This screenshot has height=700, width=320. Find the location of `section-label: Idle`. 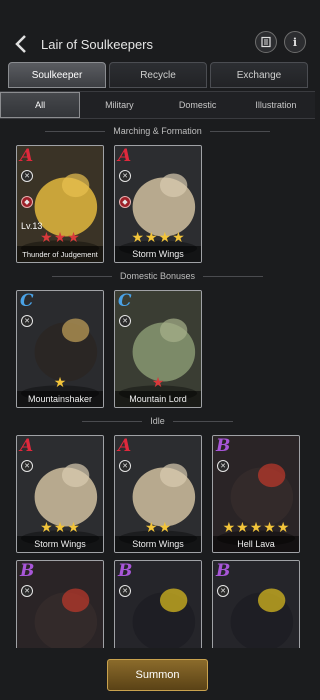

section-label: Idle is located at coordinates (157, 421).